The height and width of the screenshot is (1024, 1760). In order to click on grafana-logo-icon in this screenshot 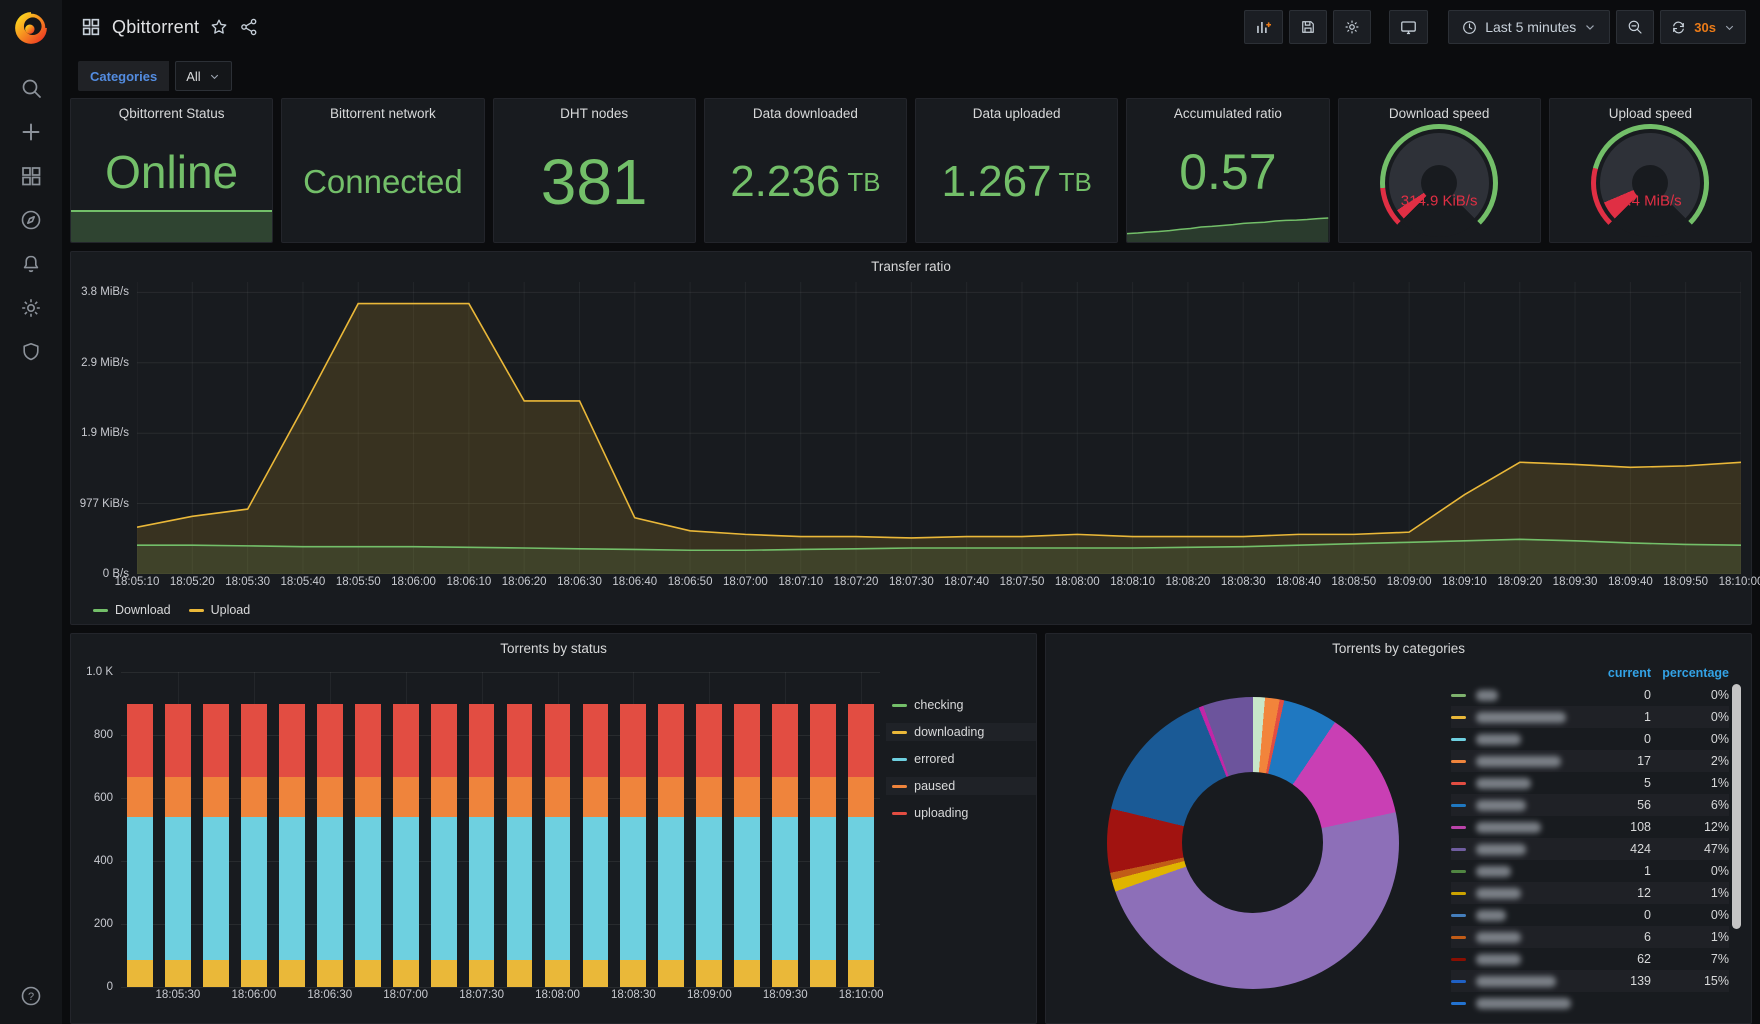, I will do `click(31, 28)`.